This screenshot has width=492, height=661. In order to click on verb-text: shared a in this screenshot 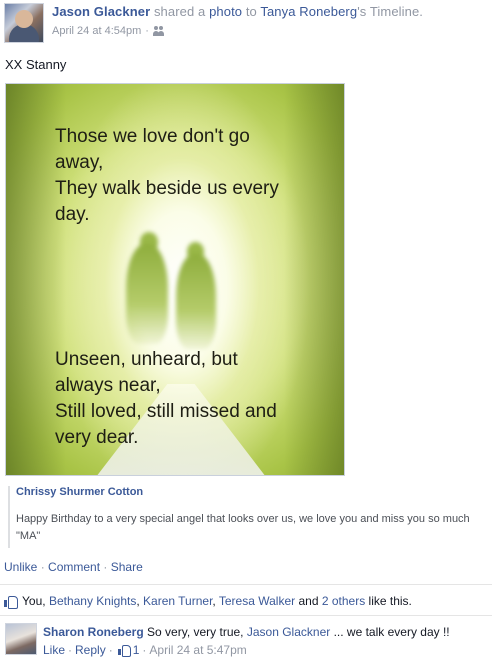, I will do `click(179, 11)`.